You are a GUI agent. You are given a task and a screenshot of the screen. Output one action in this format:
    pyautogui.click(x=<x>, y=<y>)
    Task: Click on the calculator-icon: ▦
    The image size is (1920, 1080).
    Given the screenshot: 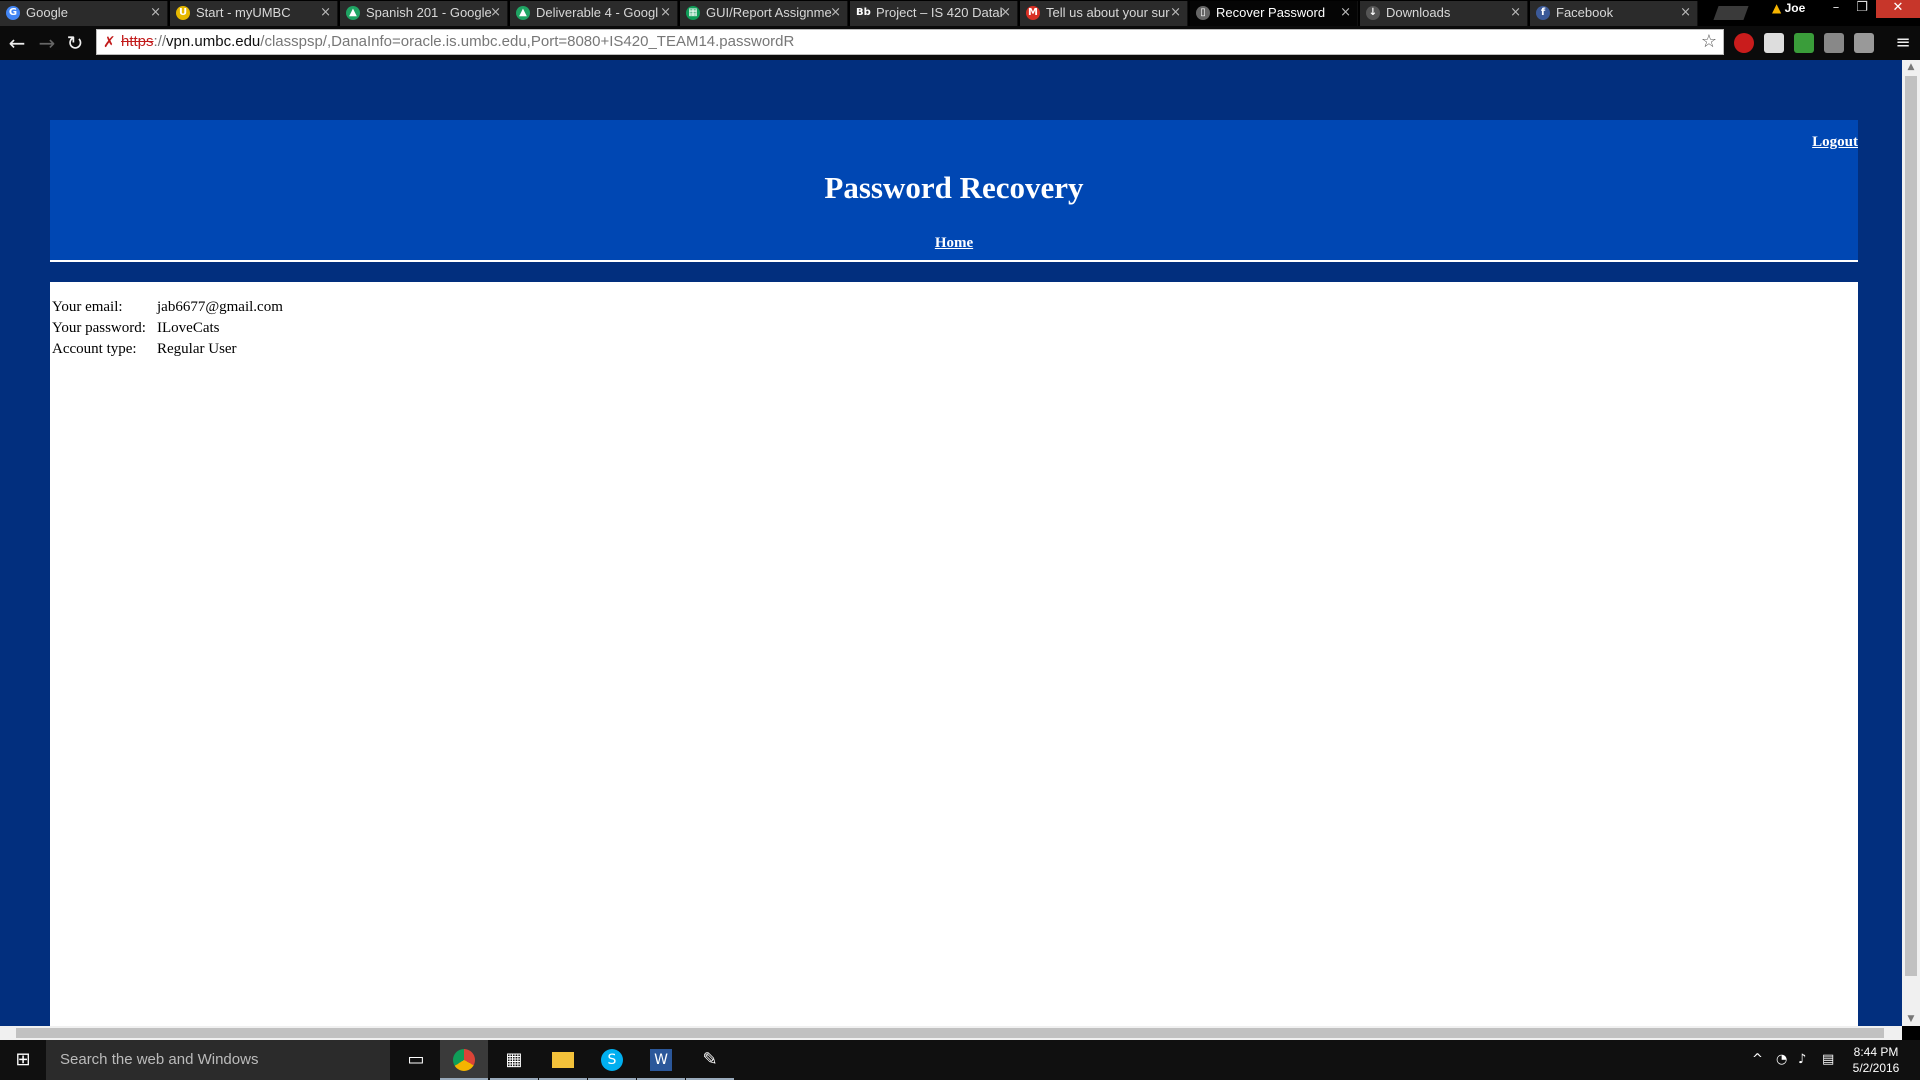 What is the action you would take?
    pyautogui.click(x=514, y=1060)
    